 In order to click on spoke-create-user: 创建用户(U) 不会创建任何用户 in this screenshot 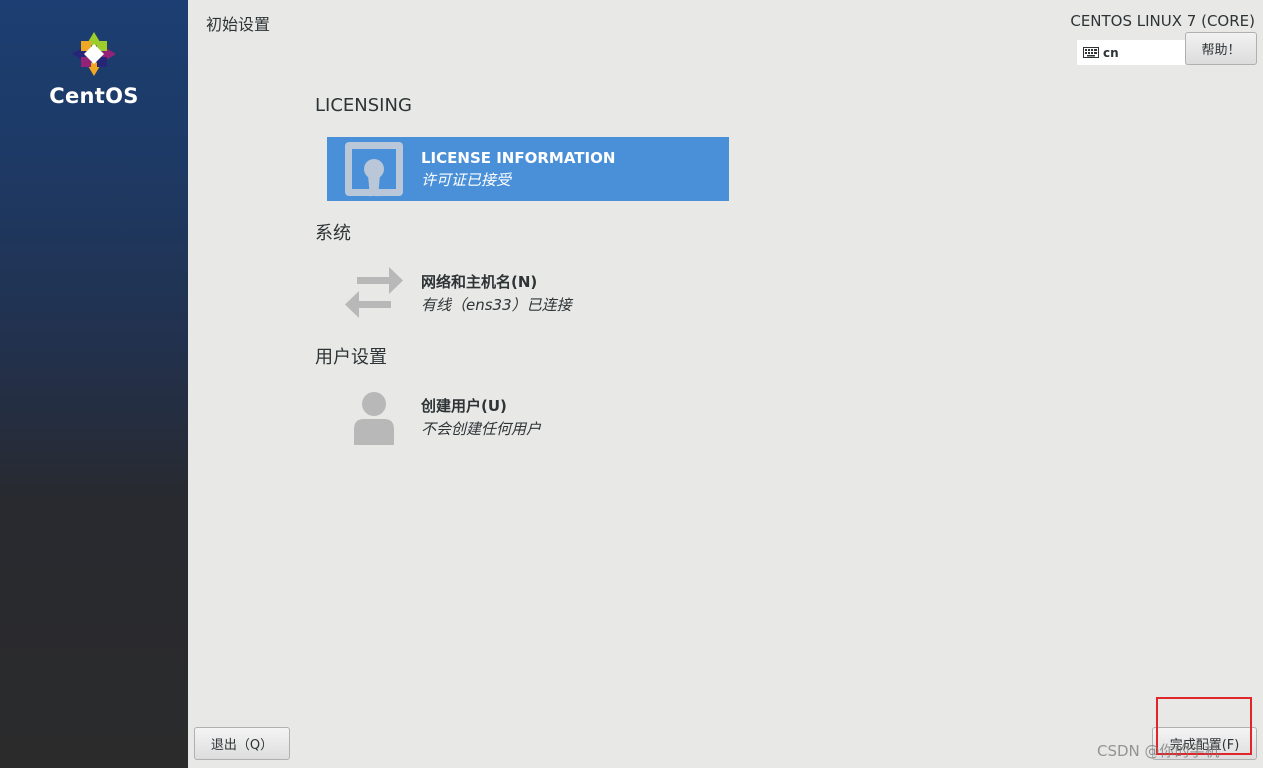, I will do `click(528, 417)`.